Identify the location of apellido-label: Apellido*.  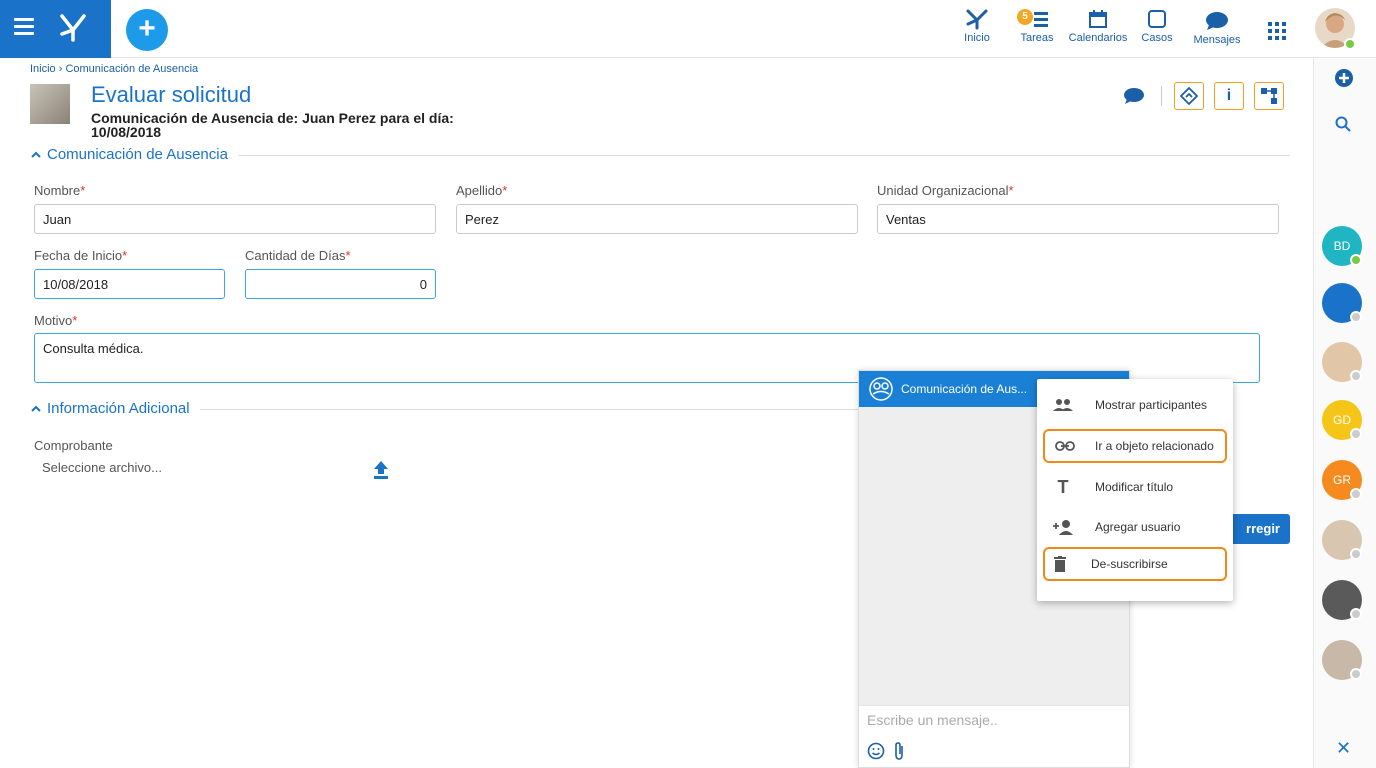
(482, 190).